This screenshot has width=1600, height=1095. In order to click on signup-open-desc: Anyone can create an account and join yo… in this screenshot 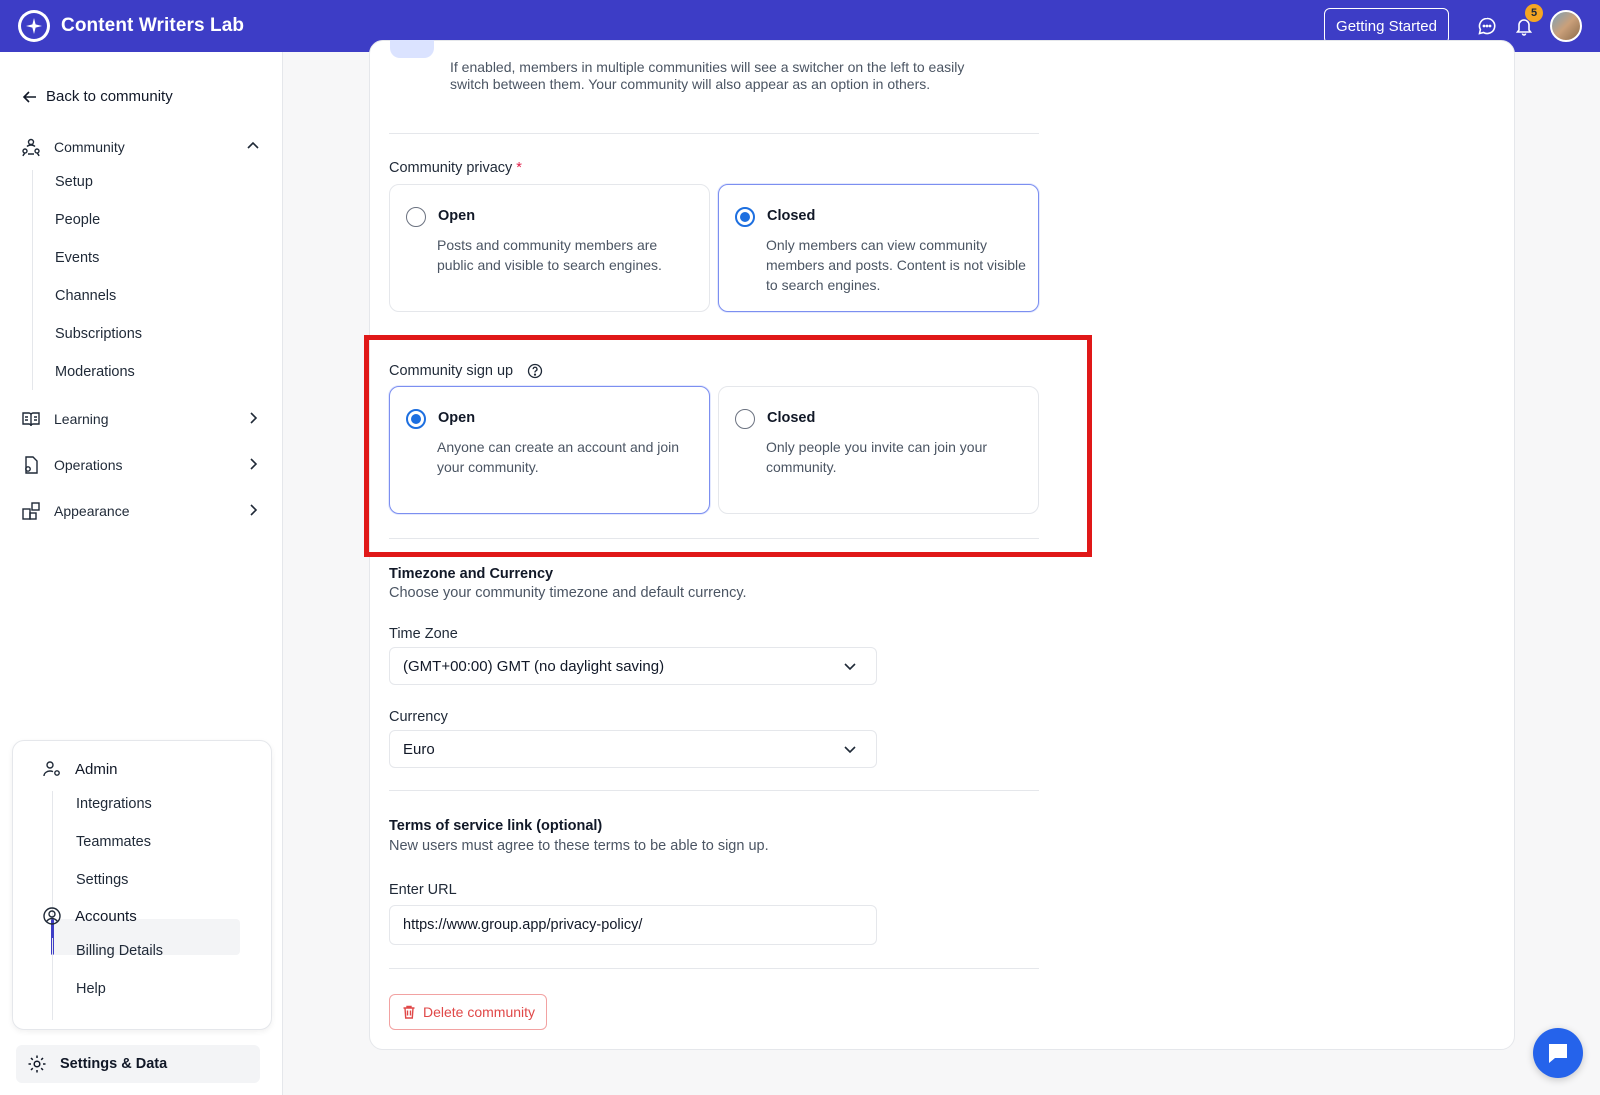, I will do `click(558, 457)`.